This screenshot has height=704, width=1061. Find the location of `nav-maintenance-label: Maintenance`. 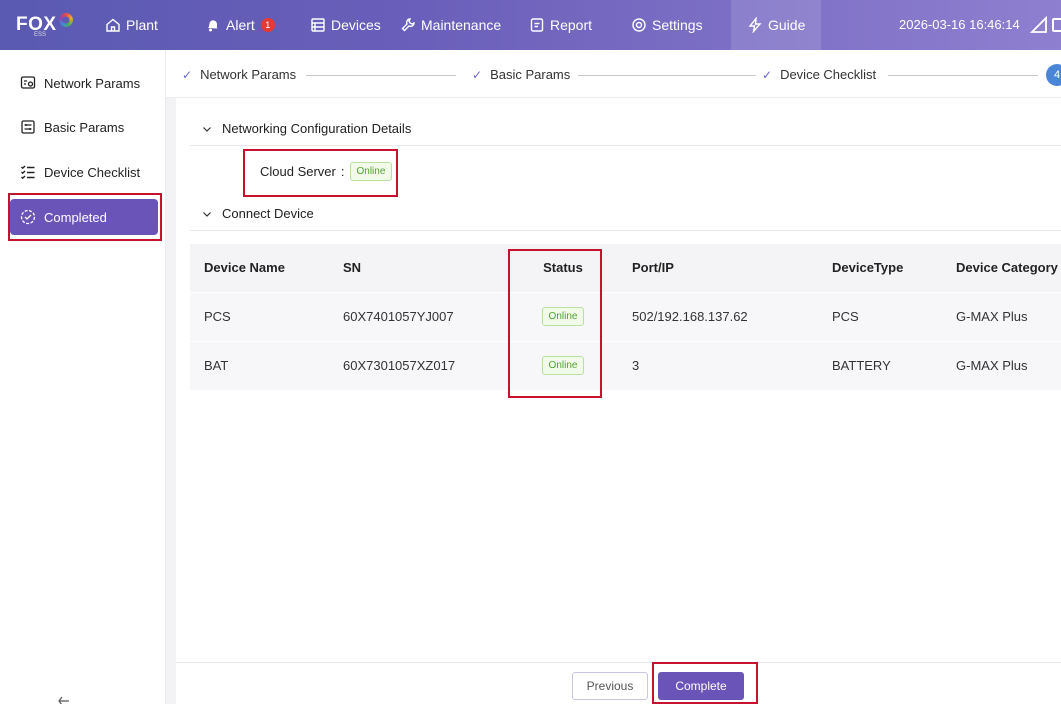

nav-maintenance-label: Maintenance is located at coordinates (461, 25).